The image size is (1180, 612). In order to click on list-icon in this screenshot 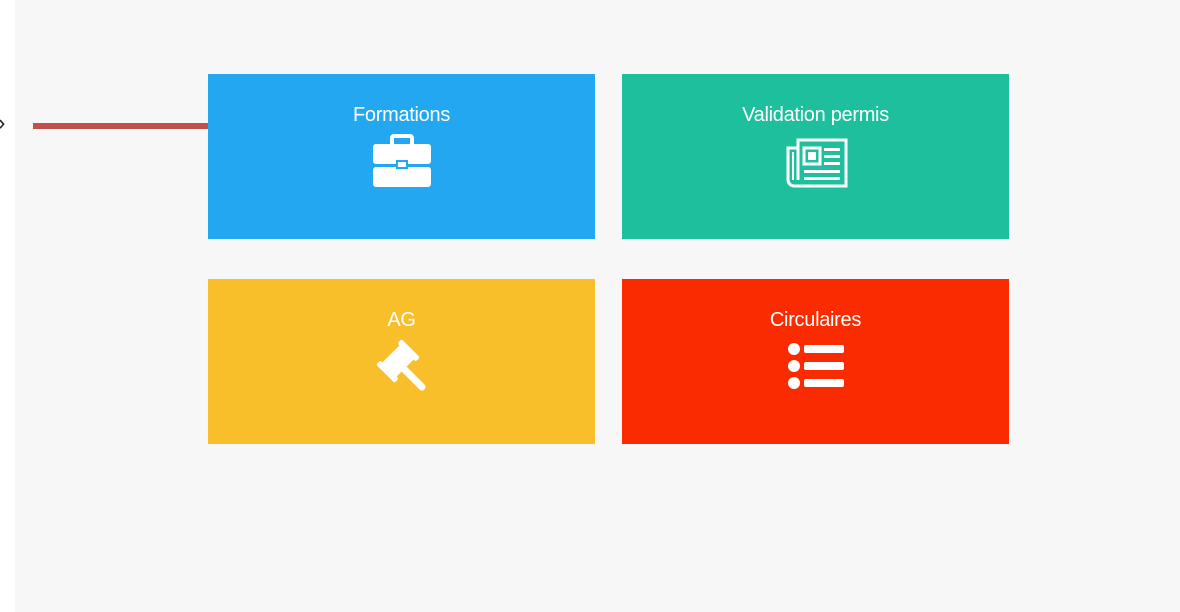, I will do `click(816, 367)`.